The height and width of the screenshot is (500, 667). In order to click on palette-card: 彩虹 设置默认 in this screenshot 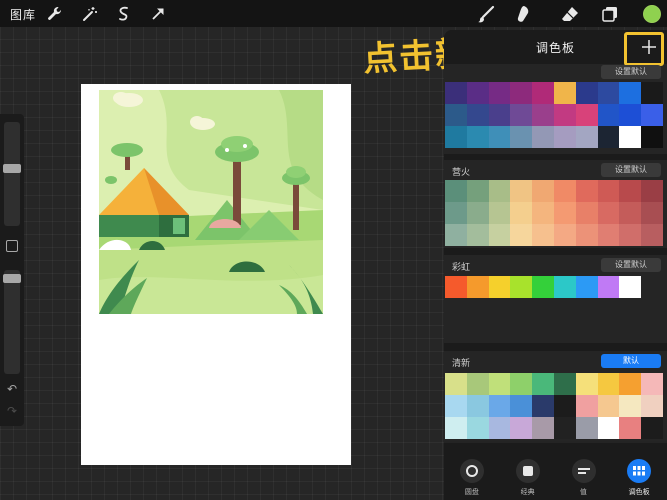, I will do `click(555, 299)`.